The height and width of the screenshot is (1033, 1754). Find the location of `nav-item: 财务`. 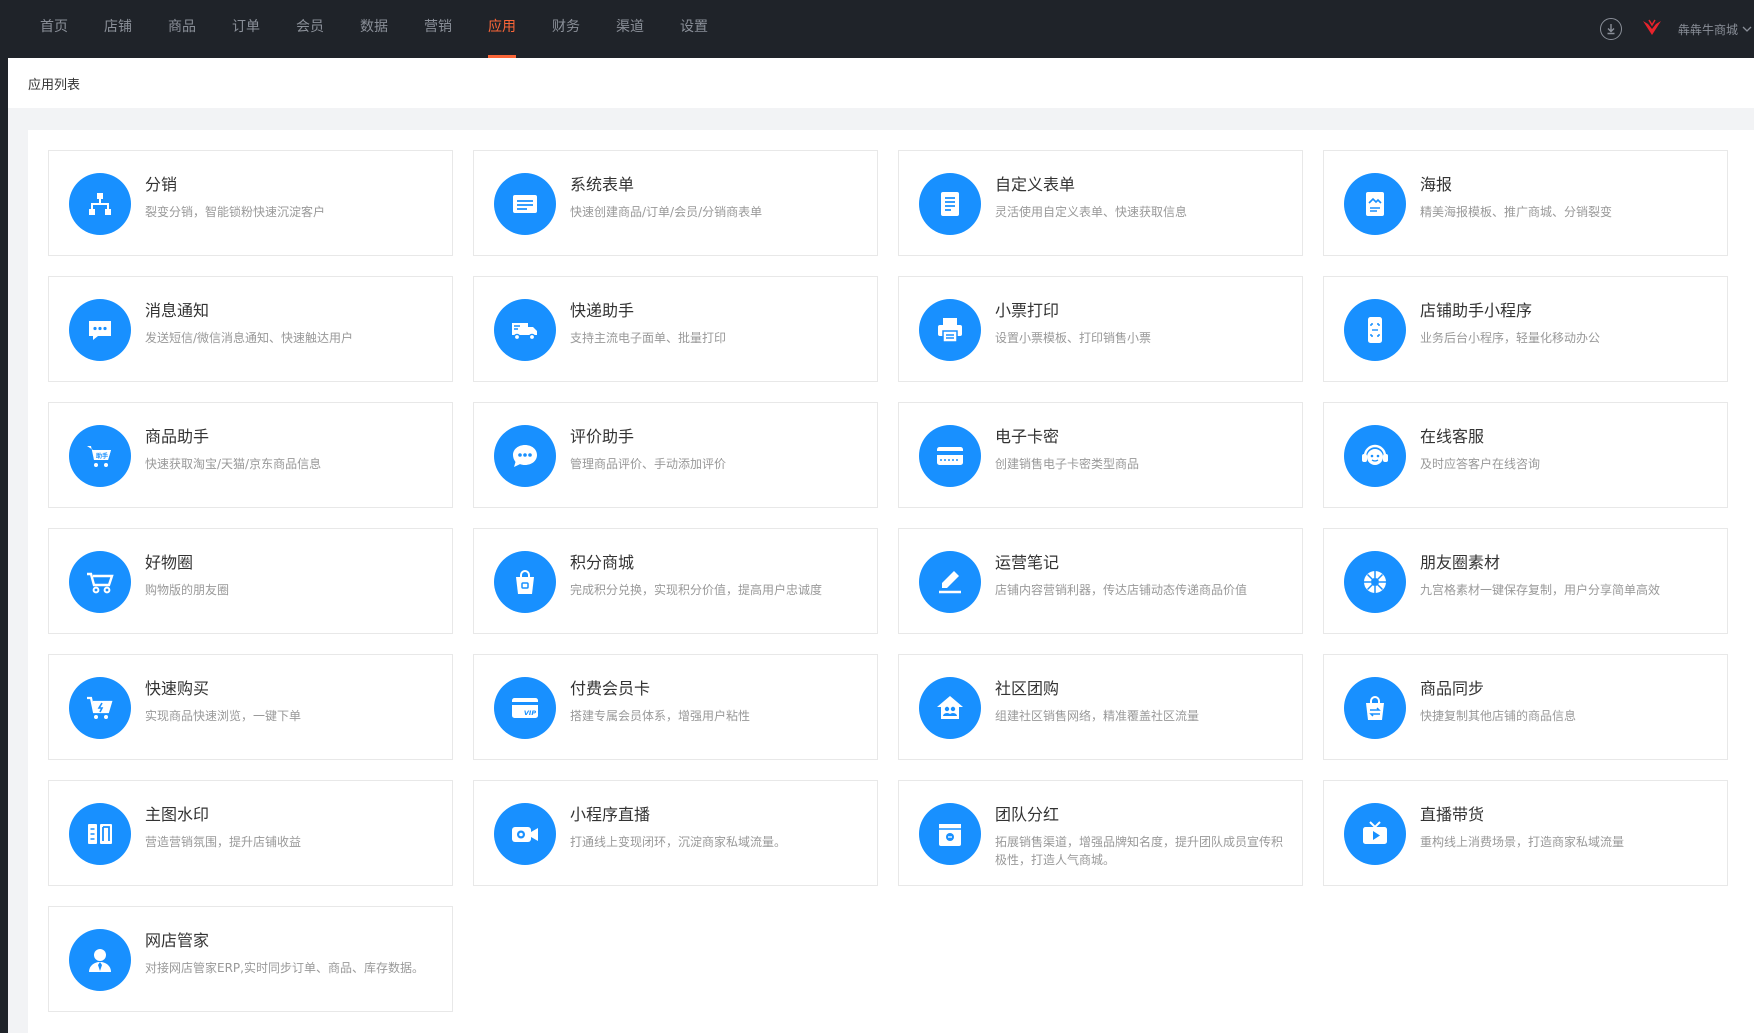

nav-item: 财务 is located at coordinates (566, 29).